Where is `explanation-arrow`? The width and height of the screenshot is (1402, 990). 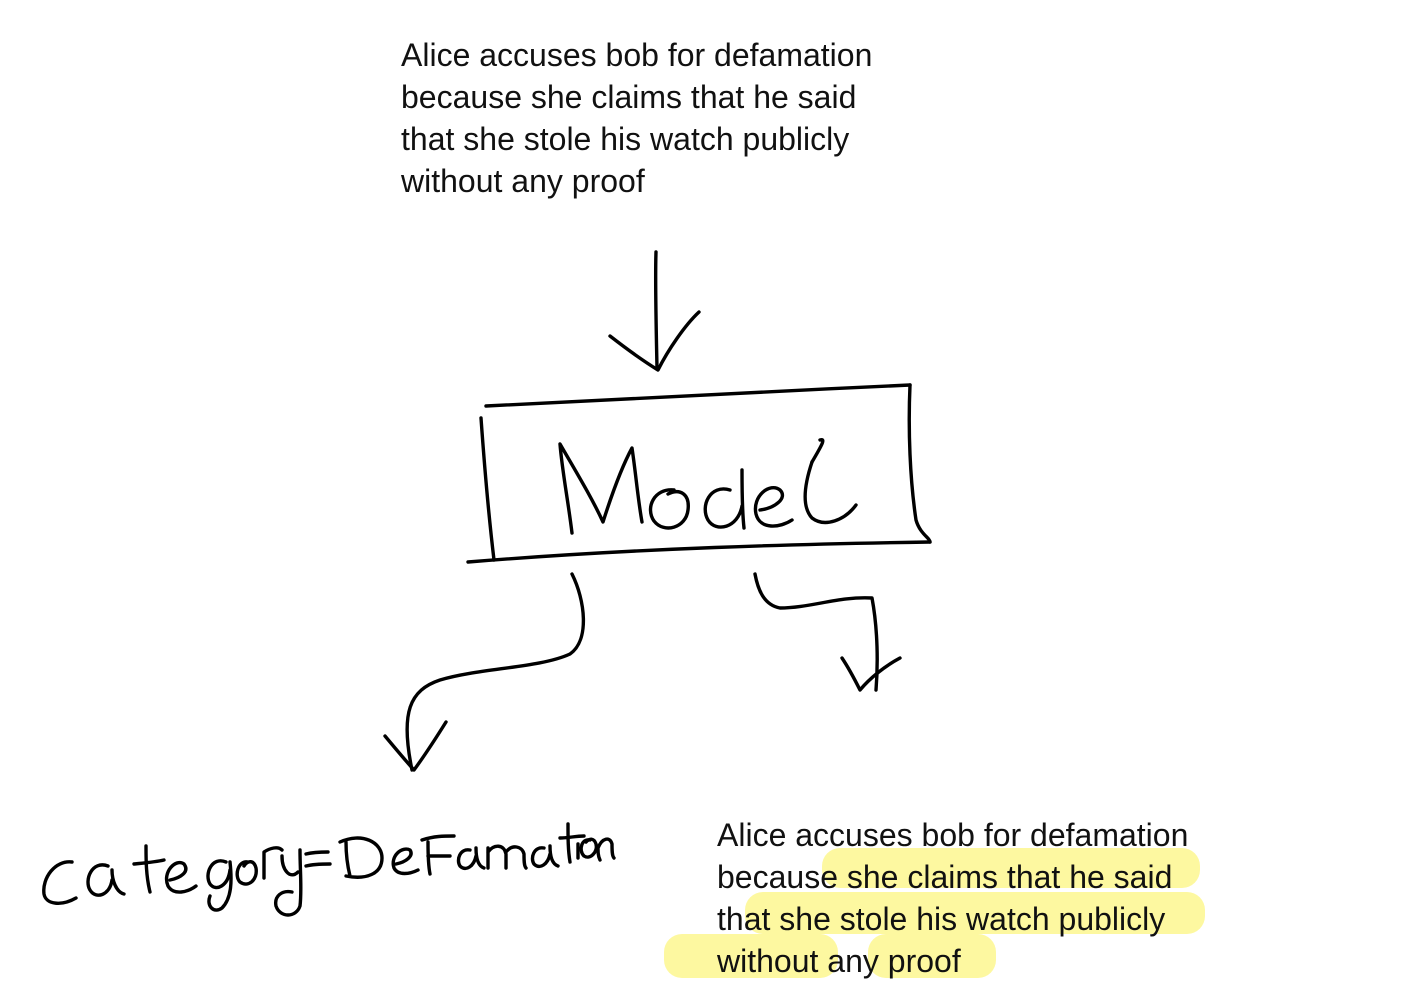
explanation-arrow is located at coordinates (827, 632).